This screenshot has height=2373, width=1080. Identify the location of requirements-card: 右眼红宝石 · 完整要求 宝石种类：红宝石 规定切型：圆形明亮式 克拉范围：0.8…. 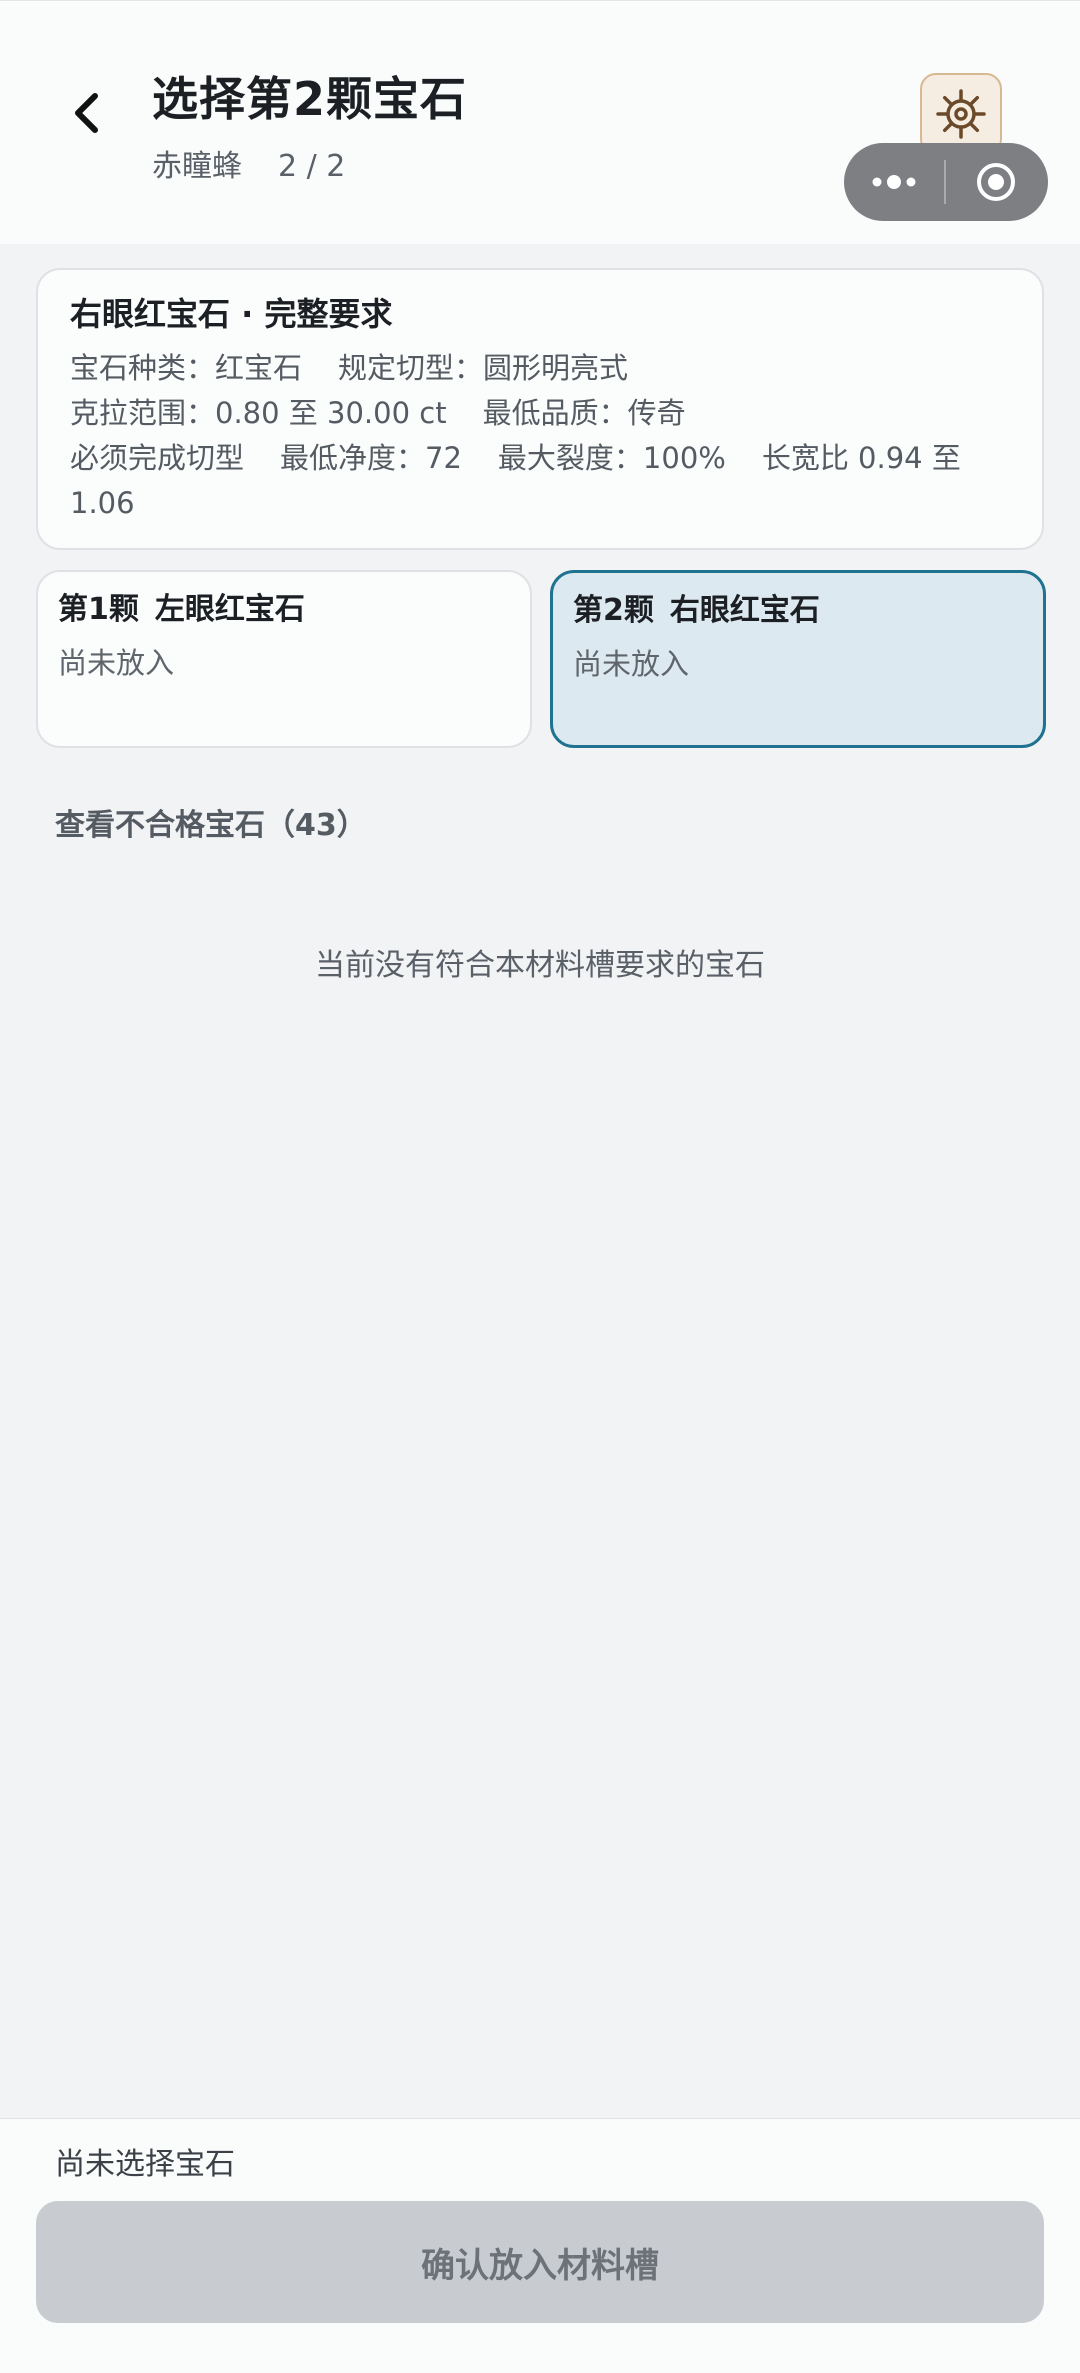
(540, 409).